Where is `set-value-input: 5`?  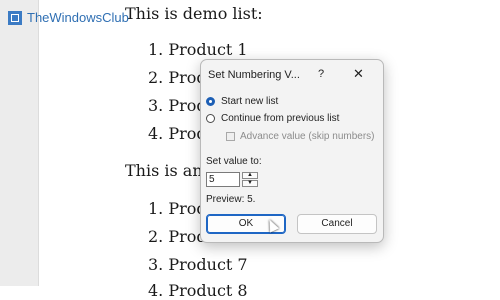 set-value-input: 5 is located at coordinates (223, 179).